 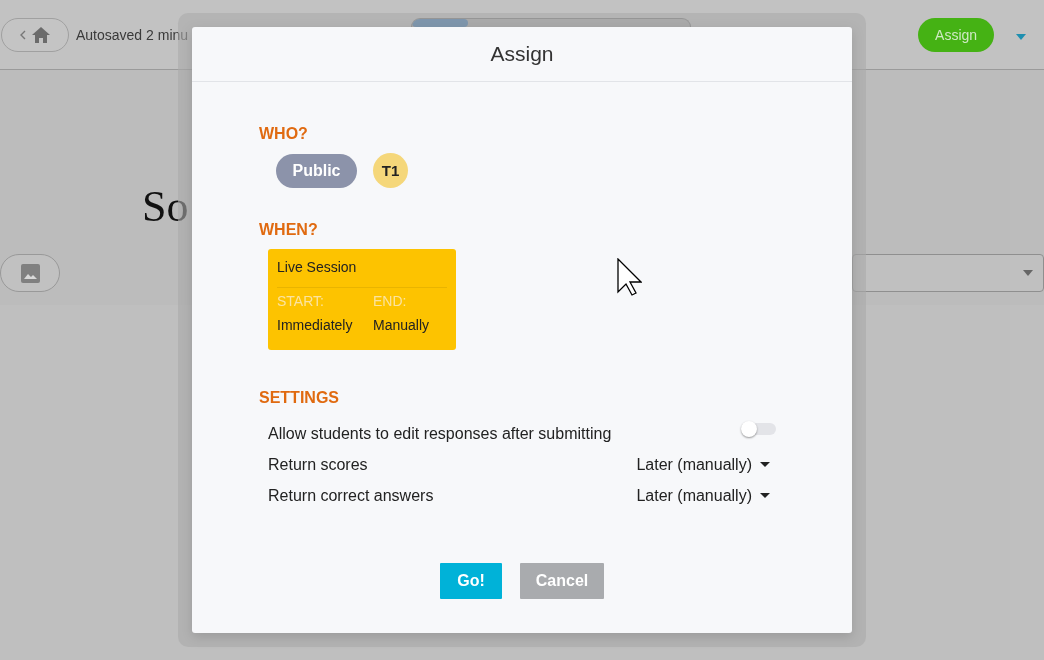 I want to click on dropdown-field, so click(x=948, y=273).